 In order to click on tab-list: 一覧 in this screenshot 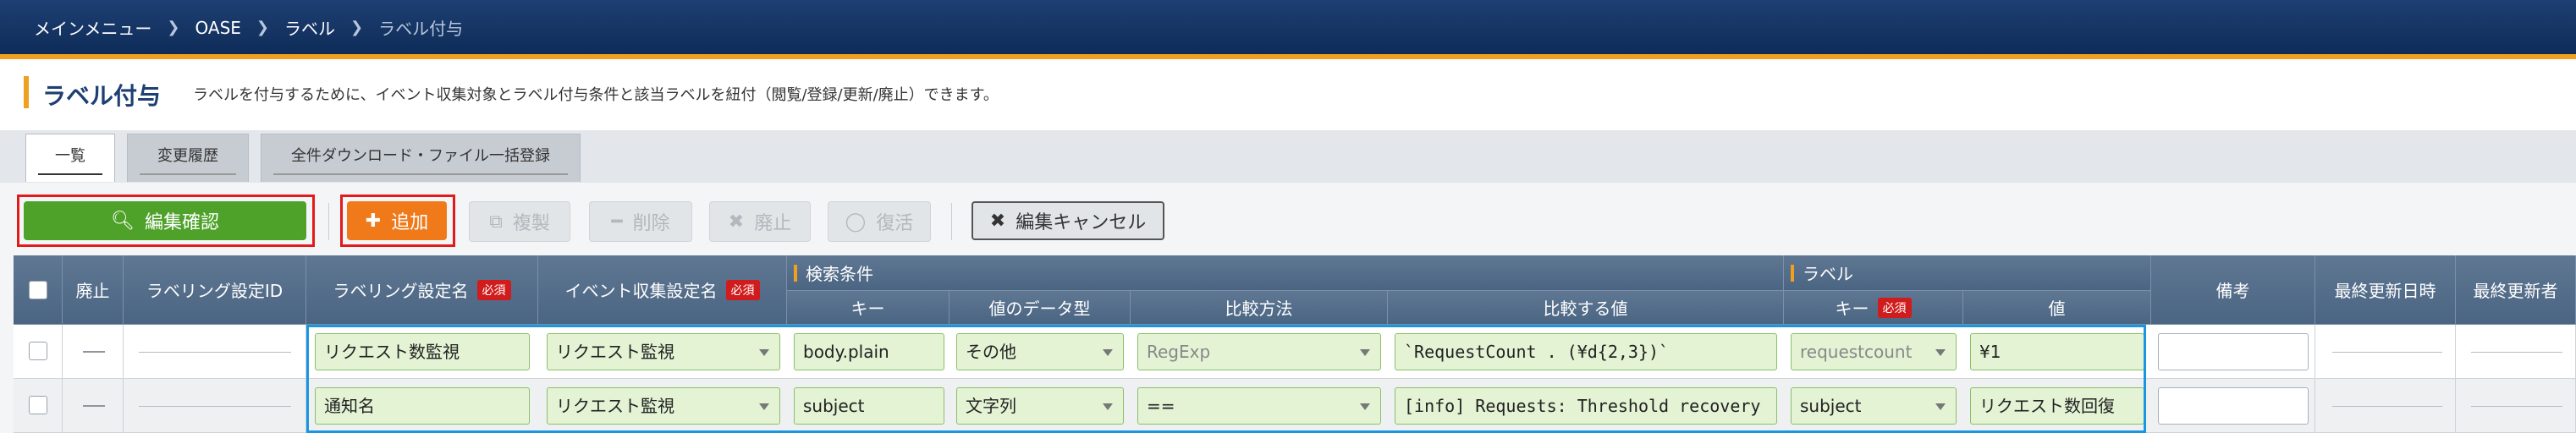, I will do `click(70, 158)`.